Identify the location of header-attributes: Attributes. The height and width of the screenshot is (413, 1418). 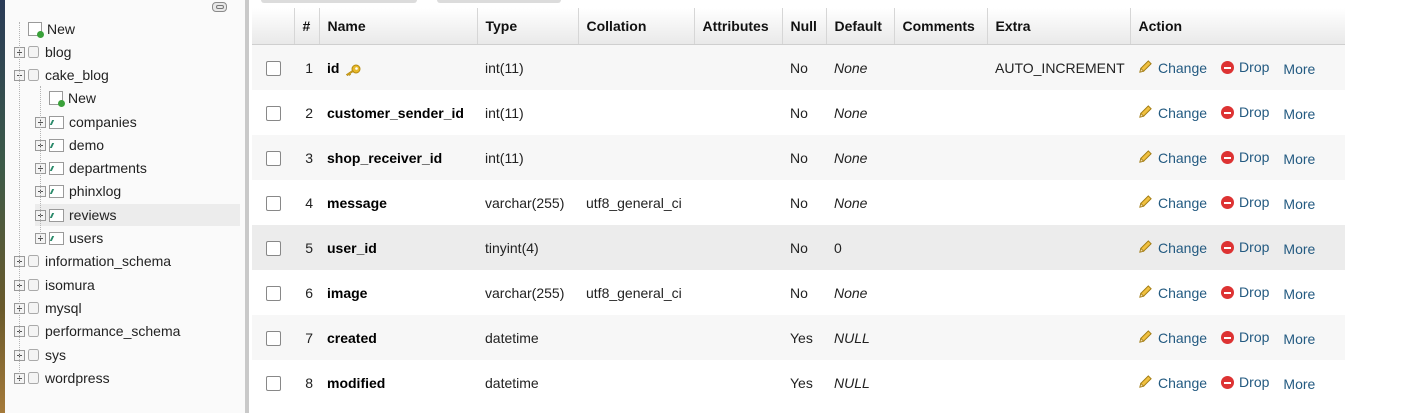
(738, 26).